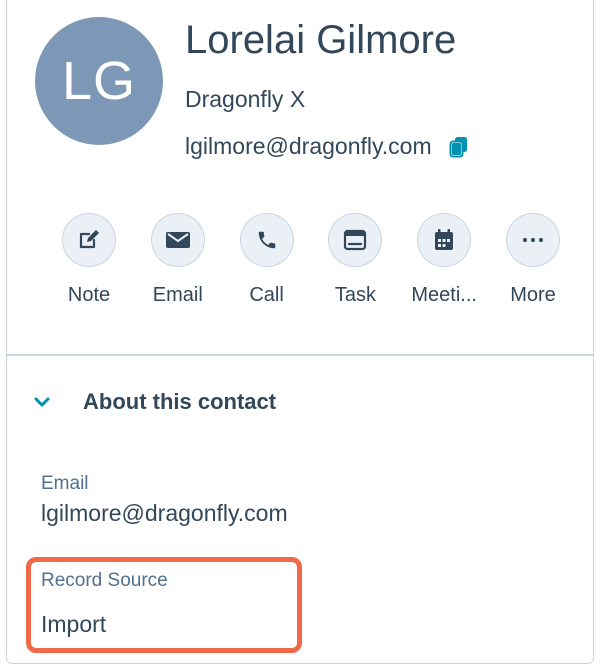  I want to click on more-action: More, so click(533, 260).